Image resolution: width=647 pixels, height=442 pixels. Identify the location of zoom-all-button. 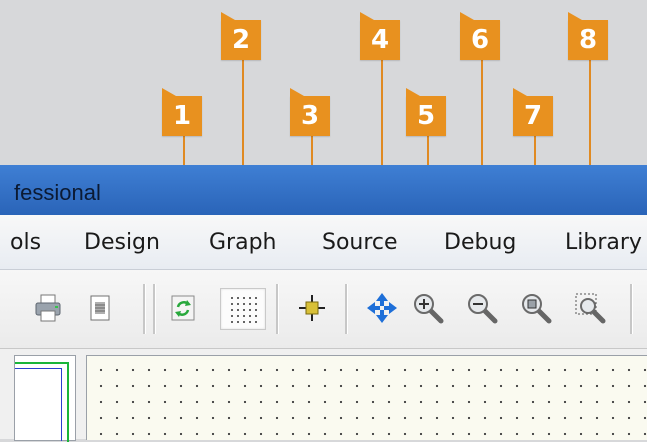
(536, 308).